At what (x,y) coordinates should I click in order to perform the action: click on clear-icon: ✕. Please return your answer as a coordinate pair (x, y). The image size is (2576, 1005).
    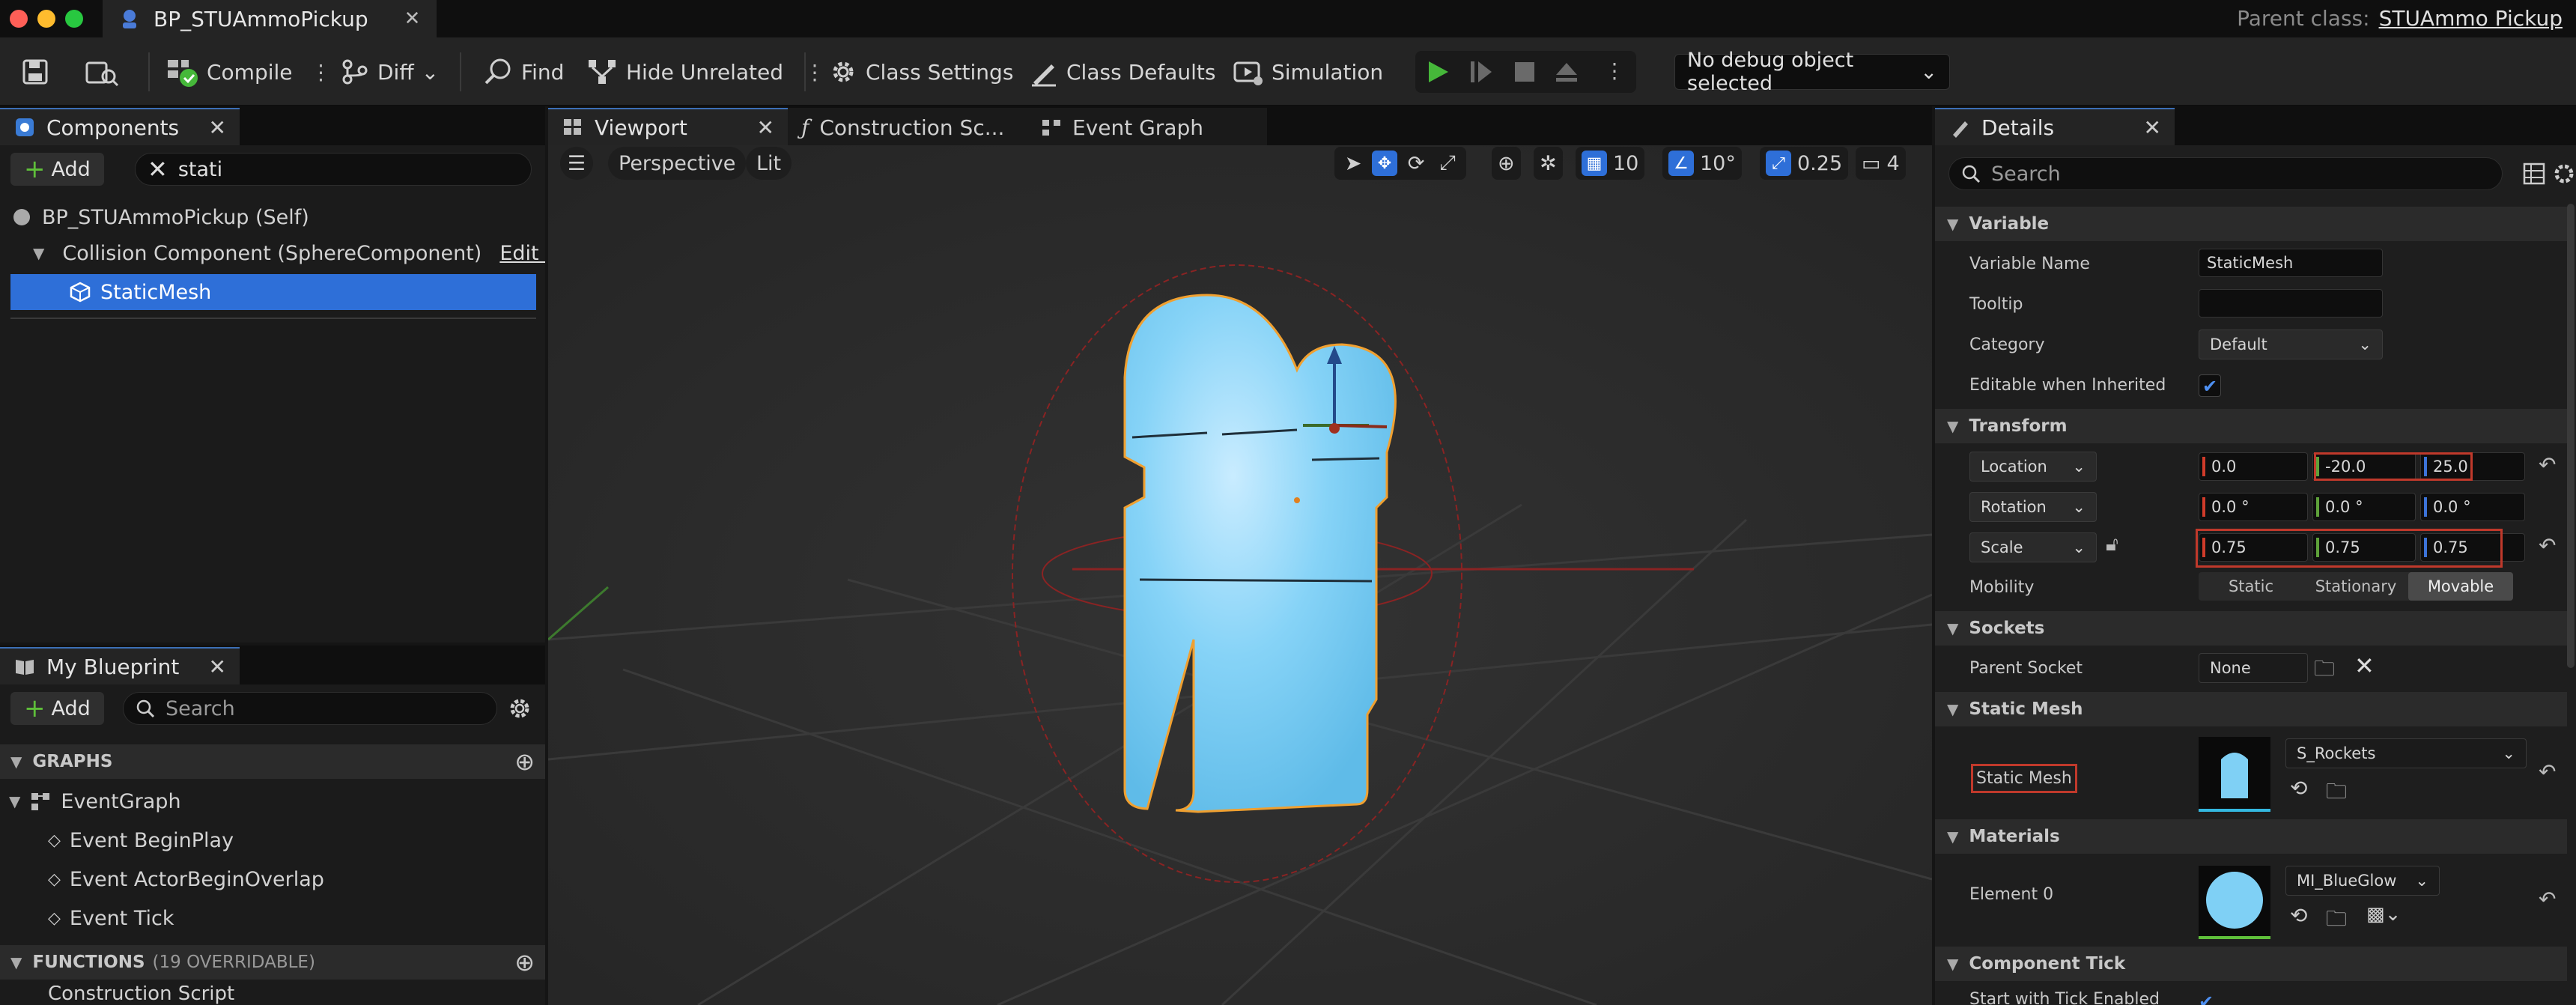
    Looking at the image, I should click on (2364, 666).